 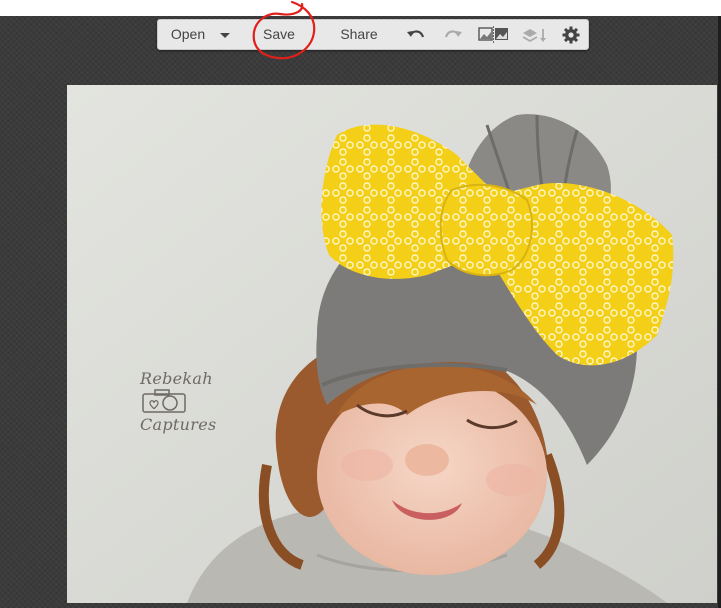 What do you see at coordinates (360, 8) in the screenshot?
I see `top-strip` at bounding box center [360, 8].